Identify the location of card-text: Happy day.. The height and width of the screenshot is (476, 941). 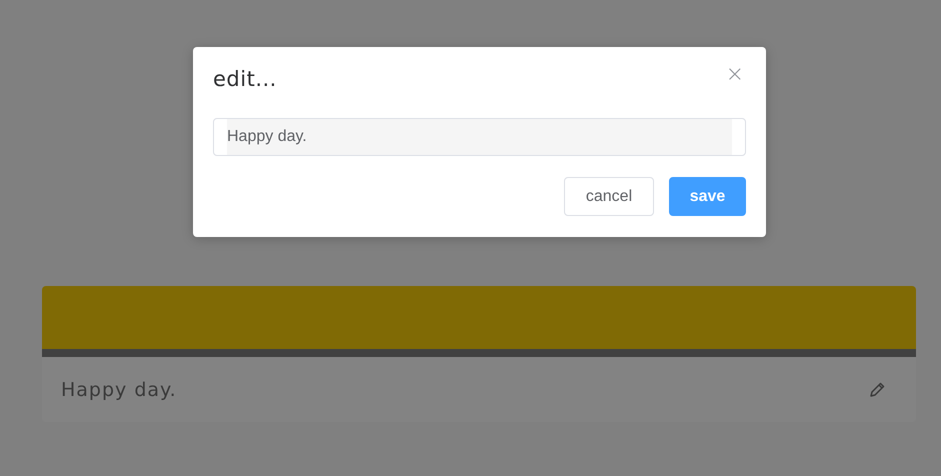
(119, 389).